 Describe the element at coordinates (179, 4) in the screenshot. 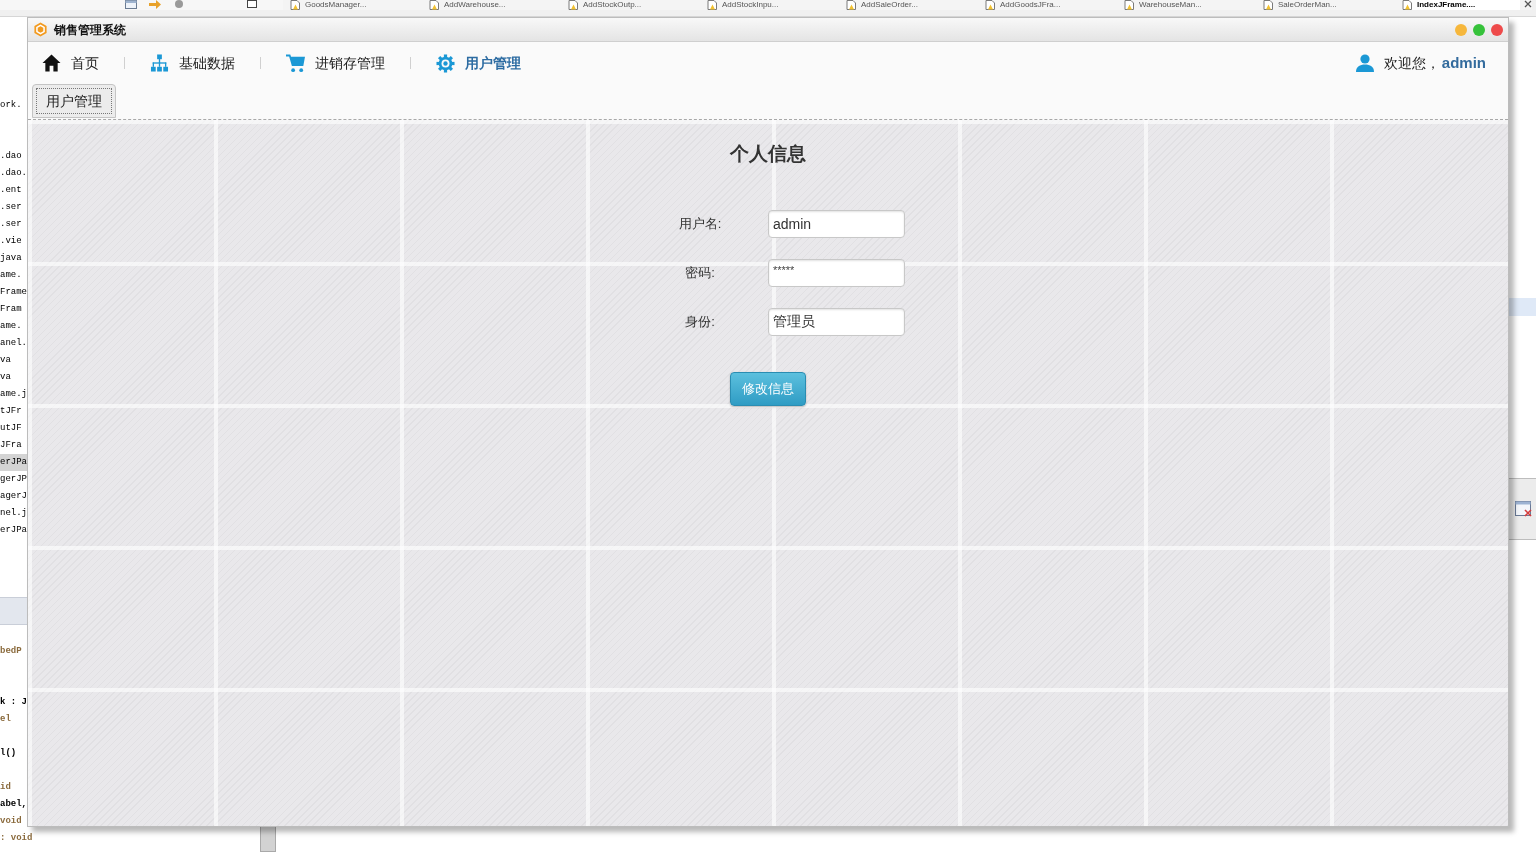

I see `circle-icon` at that location.